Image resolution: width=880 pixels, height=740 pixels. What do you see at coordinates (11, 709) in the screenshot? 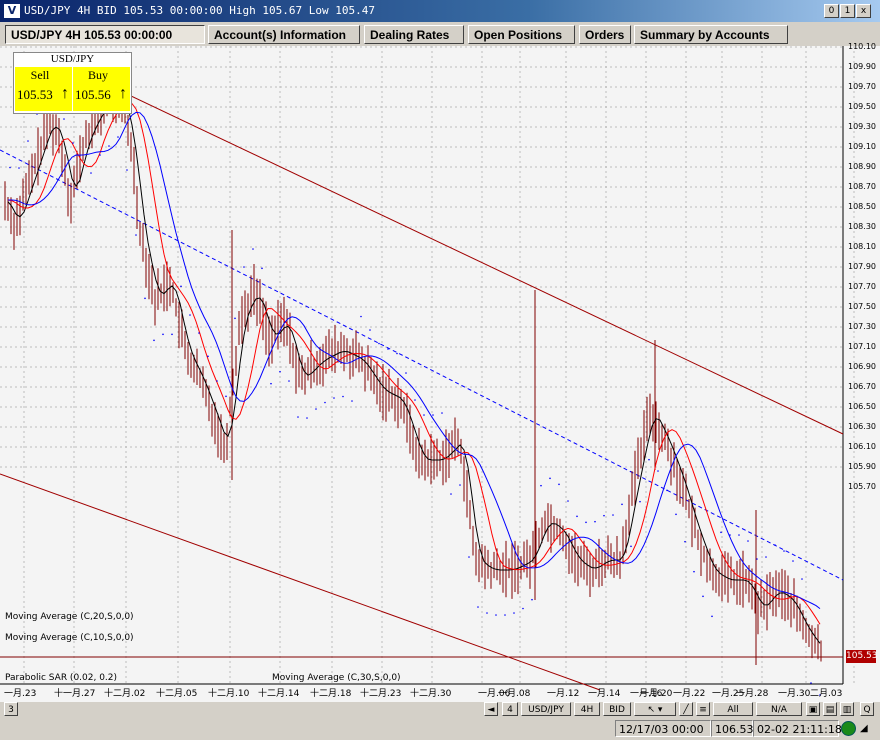
I see `chart-number-button: 3` at bounding box center [11, 709].